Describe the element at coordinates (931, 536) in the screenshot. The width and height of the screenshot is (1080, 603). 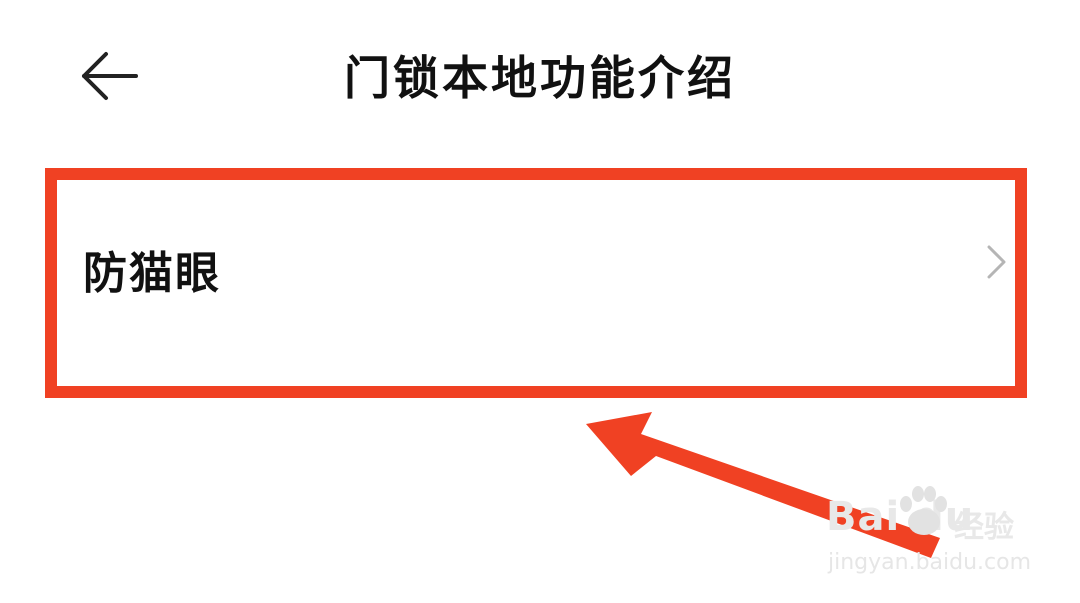
I see `baidu-jingyan-watermark: Bai du 经验 jingyan.baidu.com` at that location.